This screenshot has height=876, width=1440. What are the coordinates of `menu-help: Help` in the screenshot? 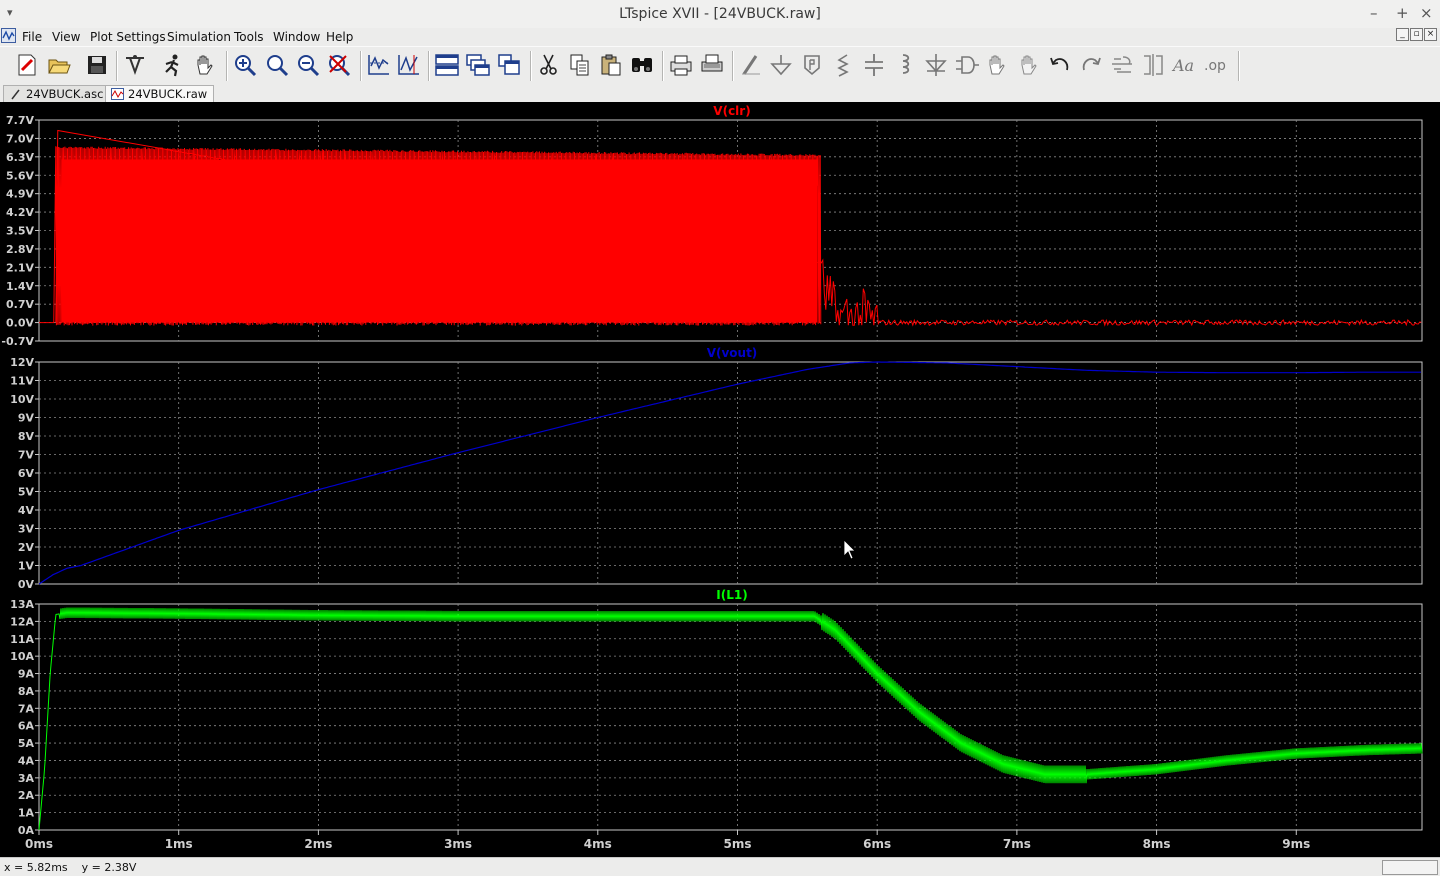 It's located at (339, 37).